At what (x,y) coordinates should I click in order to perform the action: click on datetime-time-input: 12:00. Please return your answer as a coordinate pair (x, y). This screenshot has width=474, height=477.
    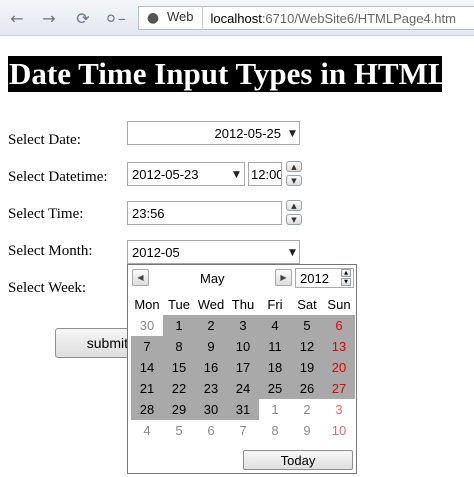
    Looking at the image, I should click on (265, 174).